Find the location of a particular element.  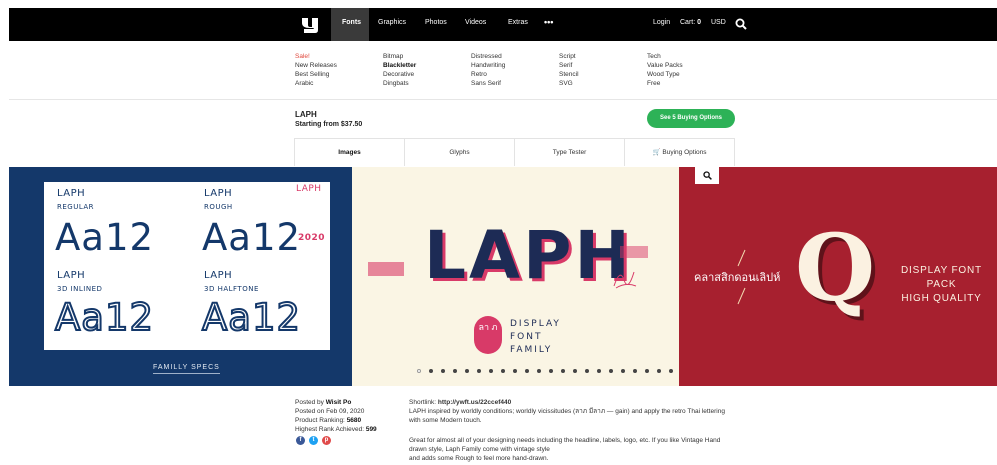

category-decorative: Decorative is located at coordinates (398, 74).